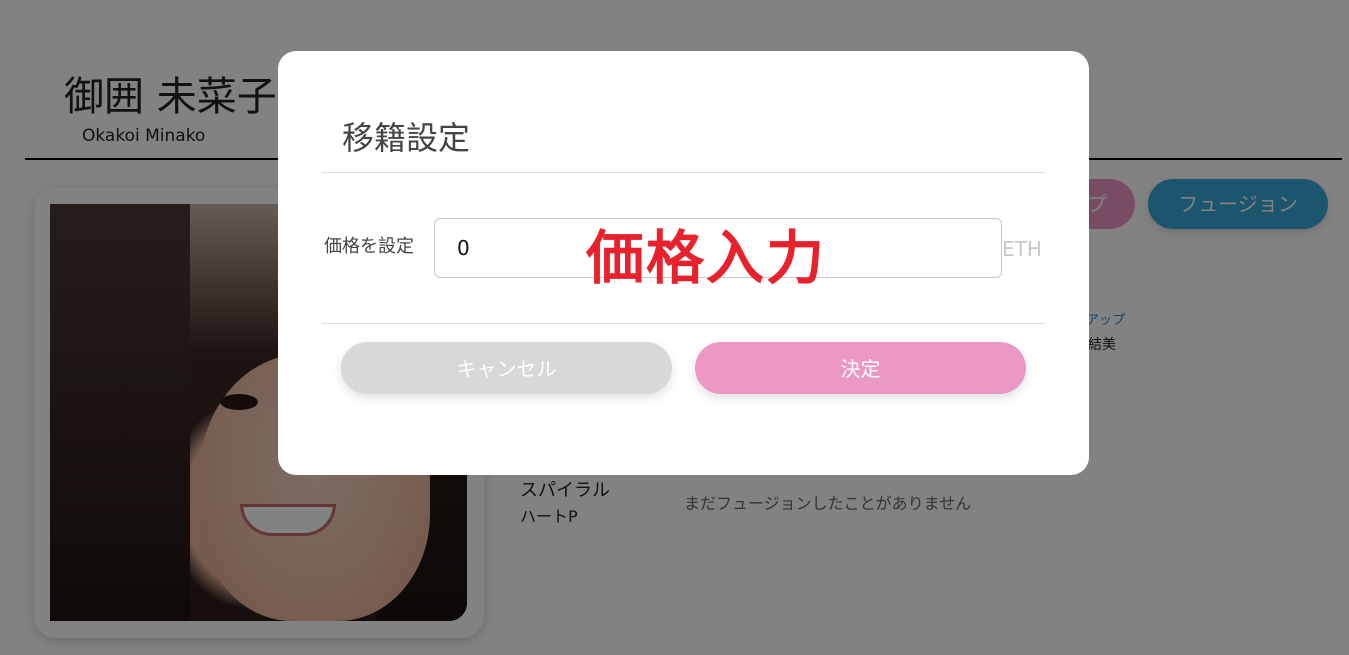 The width and height of the screenshot is (1349, 655). What do you see at coordinates (706, 258) in the screenshot?
I see `price-input-caption: 価格入力` at bounding box center [706, 258].